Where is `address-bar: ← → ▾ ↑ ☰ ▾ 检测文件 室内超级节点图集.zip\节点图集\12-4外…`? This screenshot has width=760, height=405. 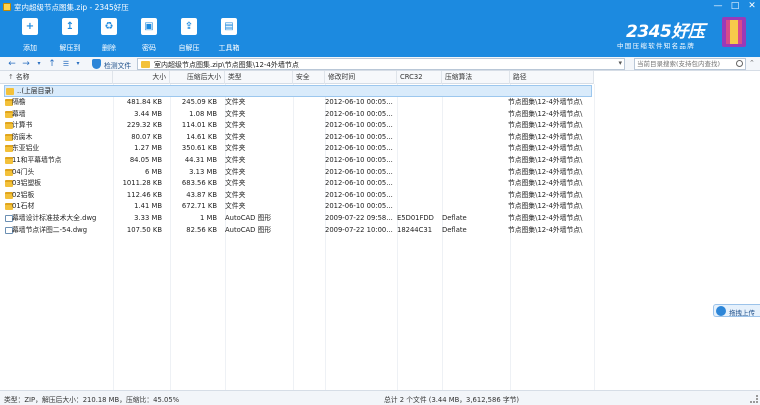
address-bar: ← → ▾ ↑ ☰ ▾ 检测文件 室内超级节点图集.zip\节点图集\12-4外… is located at coordinates (380, 64).